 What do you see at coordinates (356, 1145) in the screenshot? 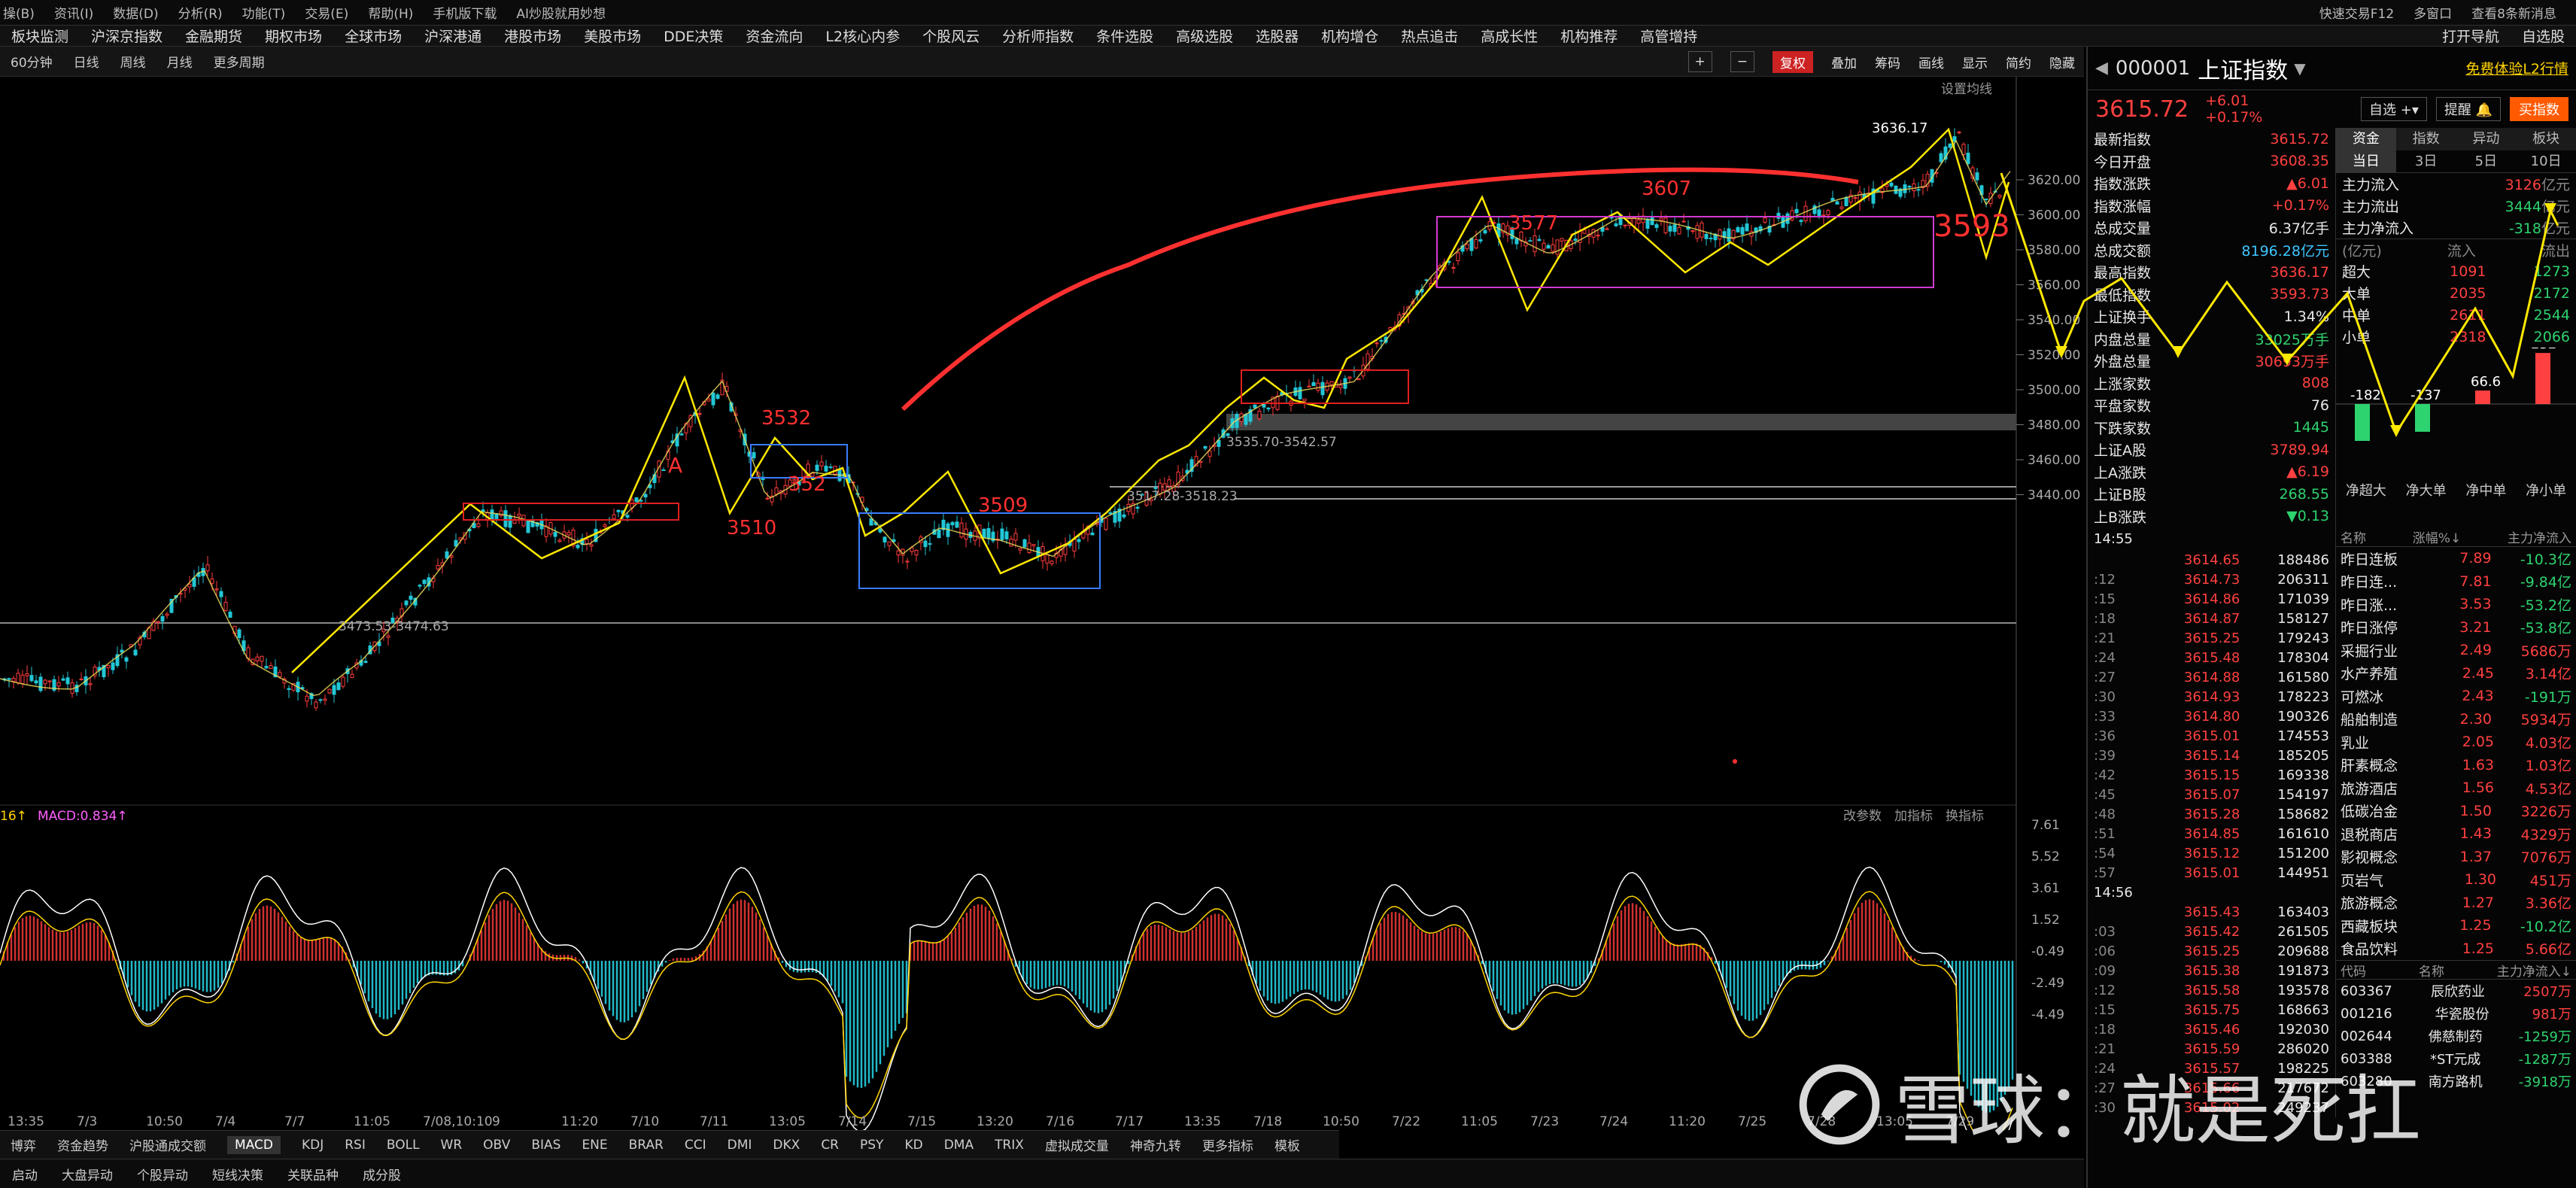
I see `indicator-tab: RSI` at bounding box center [356, 1145].